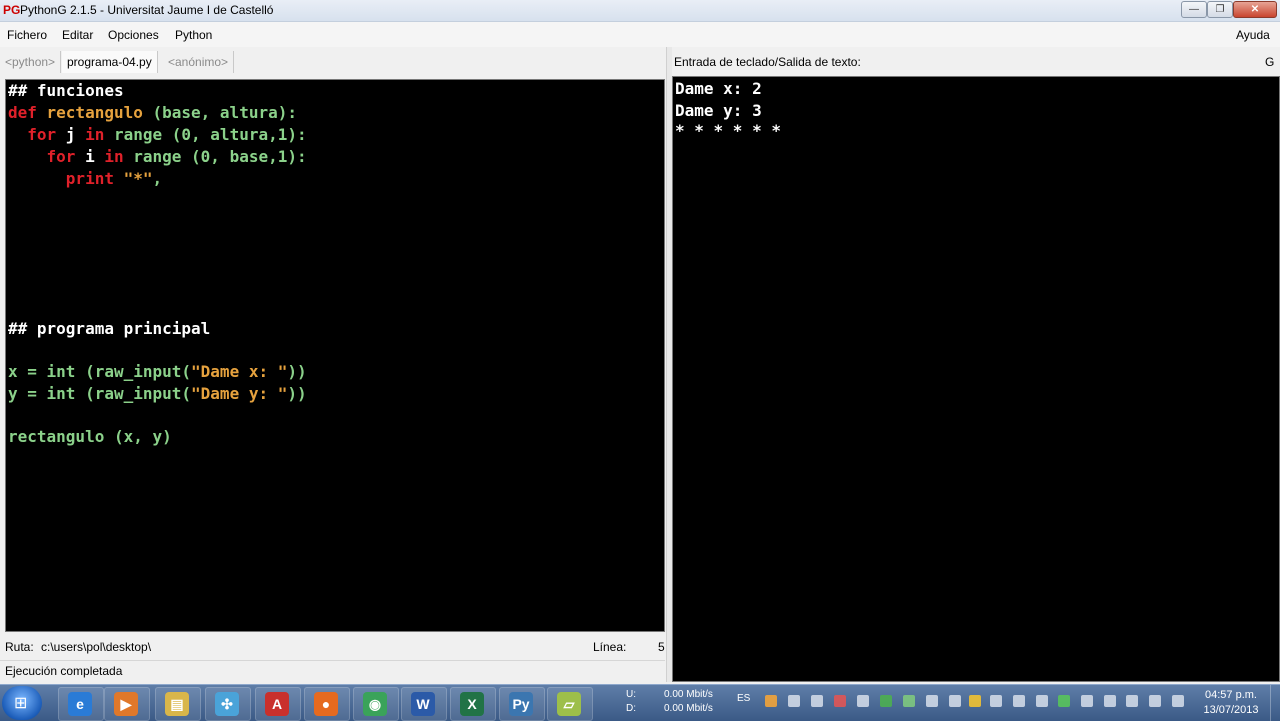 This screenshot has height=721, width=1280. I want to click on start-button: ⊞, so click(22, 703).